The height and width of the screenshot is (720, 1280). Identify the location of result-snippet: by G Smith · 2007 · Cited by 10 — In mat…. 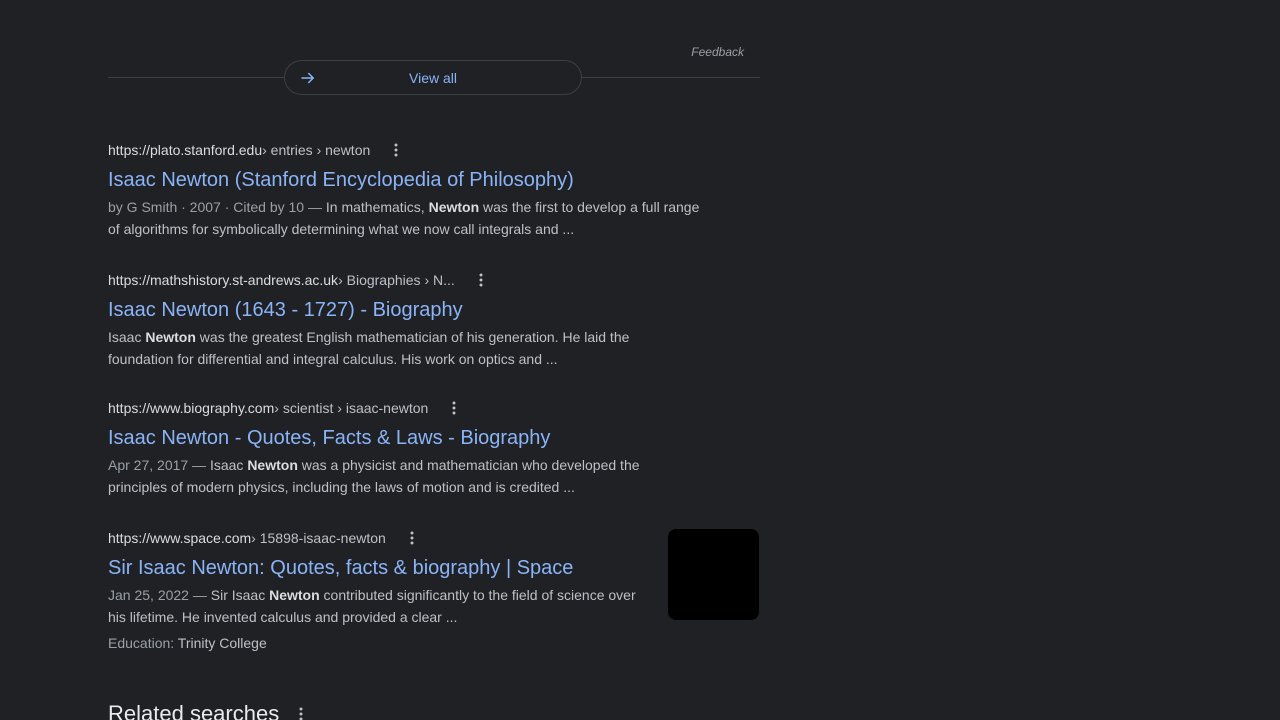
(408, 218).